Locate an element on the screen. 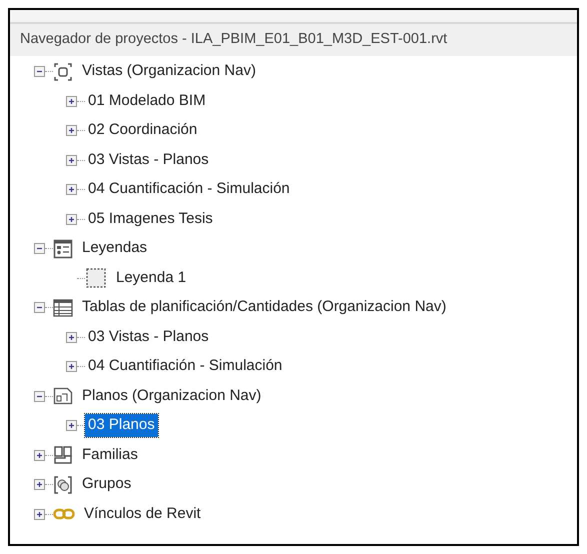  group-icon is located at coordinates (63, 484).